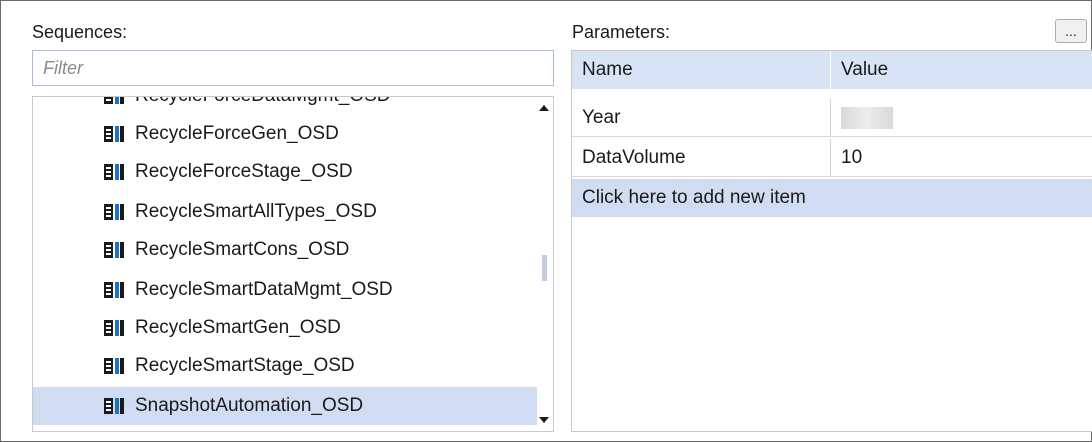 Image resolution: width=1092 pixels, height=442 pixels. Describe the element at coordinates (701, 118) in the screenshot. I see `param-name-cell: Year` at that location.